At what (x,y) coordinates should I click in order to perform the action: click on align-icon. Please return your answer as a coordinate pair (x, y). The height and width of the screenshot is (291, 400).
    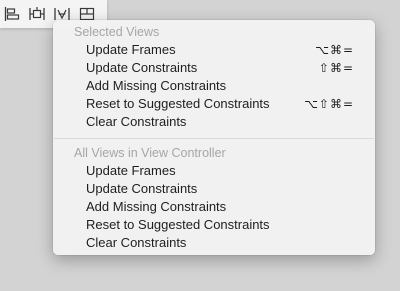
    Looking at the image, I should click on (12, 14).